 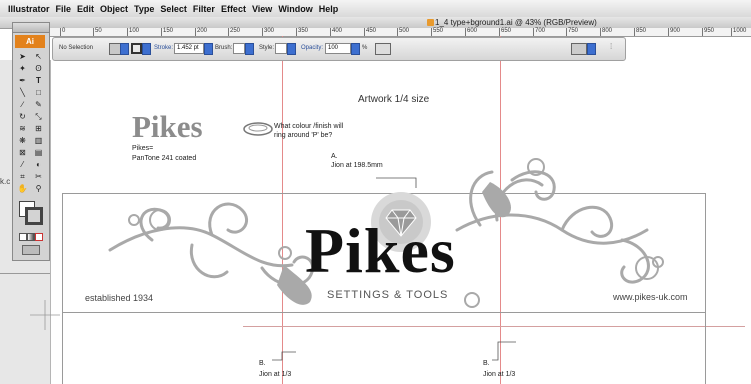 What do you see at coordinates (312, 48) in the screenshot?
I see `opacity-label: Opacity:` at bounding box center [312, 48].